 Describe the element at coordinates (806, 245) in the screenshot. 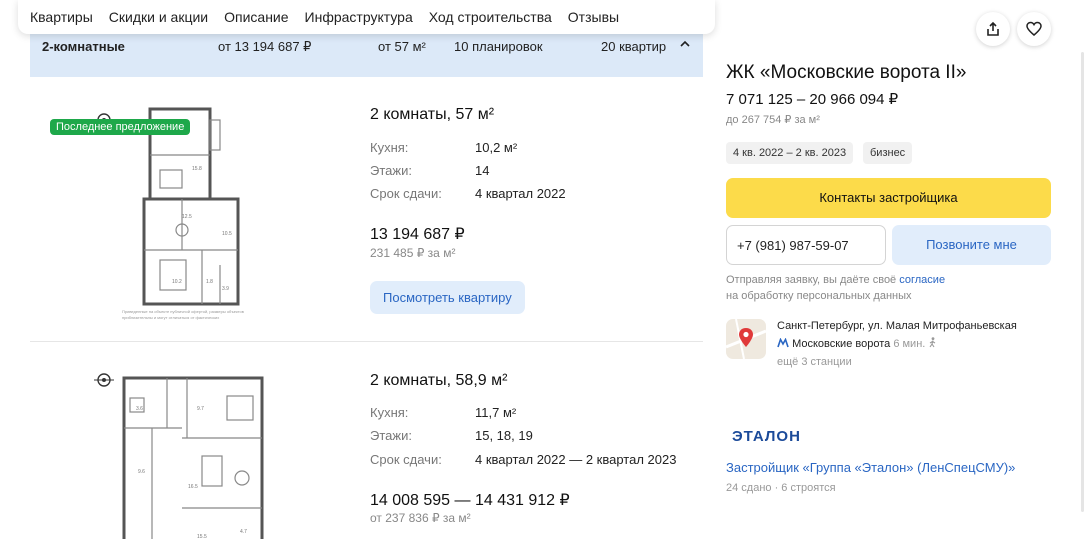

I see `phone-field` at that location.